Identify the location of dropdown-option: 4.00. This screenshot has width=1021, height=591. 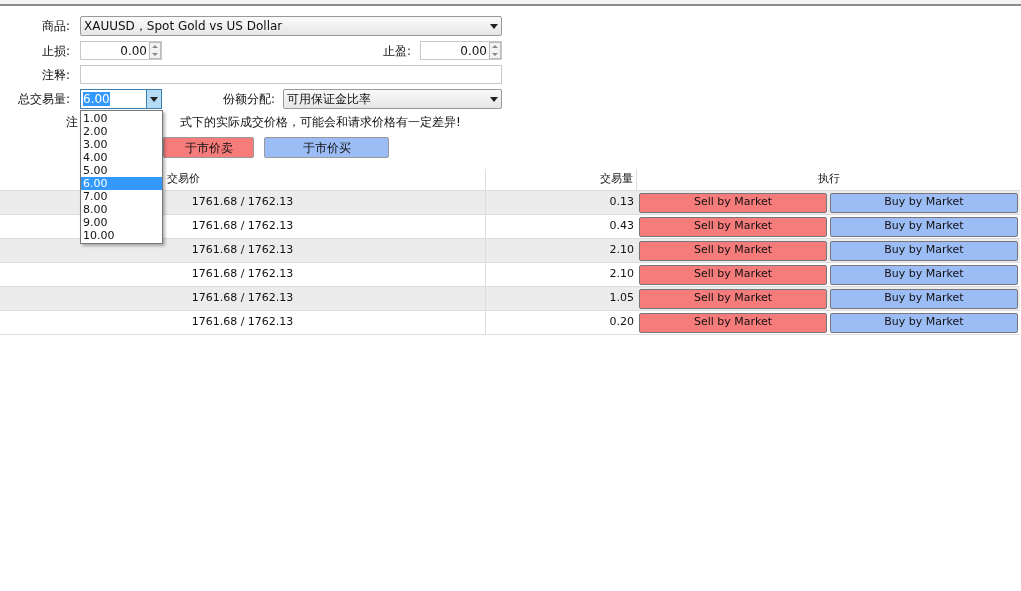
(121, 157).